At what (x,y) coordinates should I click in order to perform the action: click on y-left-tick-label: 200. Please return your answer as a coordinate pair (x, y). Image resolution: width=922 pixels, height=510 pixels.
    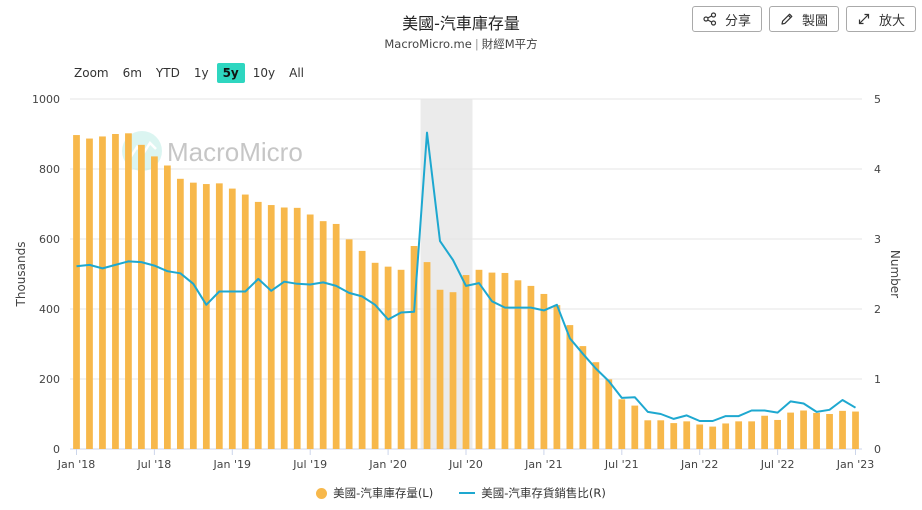
    Looking at the image, I should click on (49, 379).